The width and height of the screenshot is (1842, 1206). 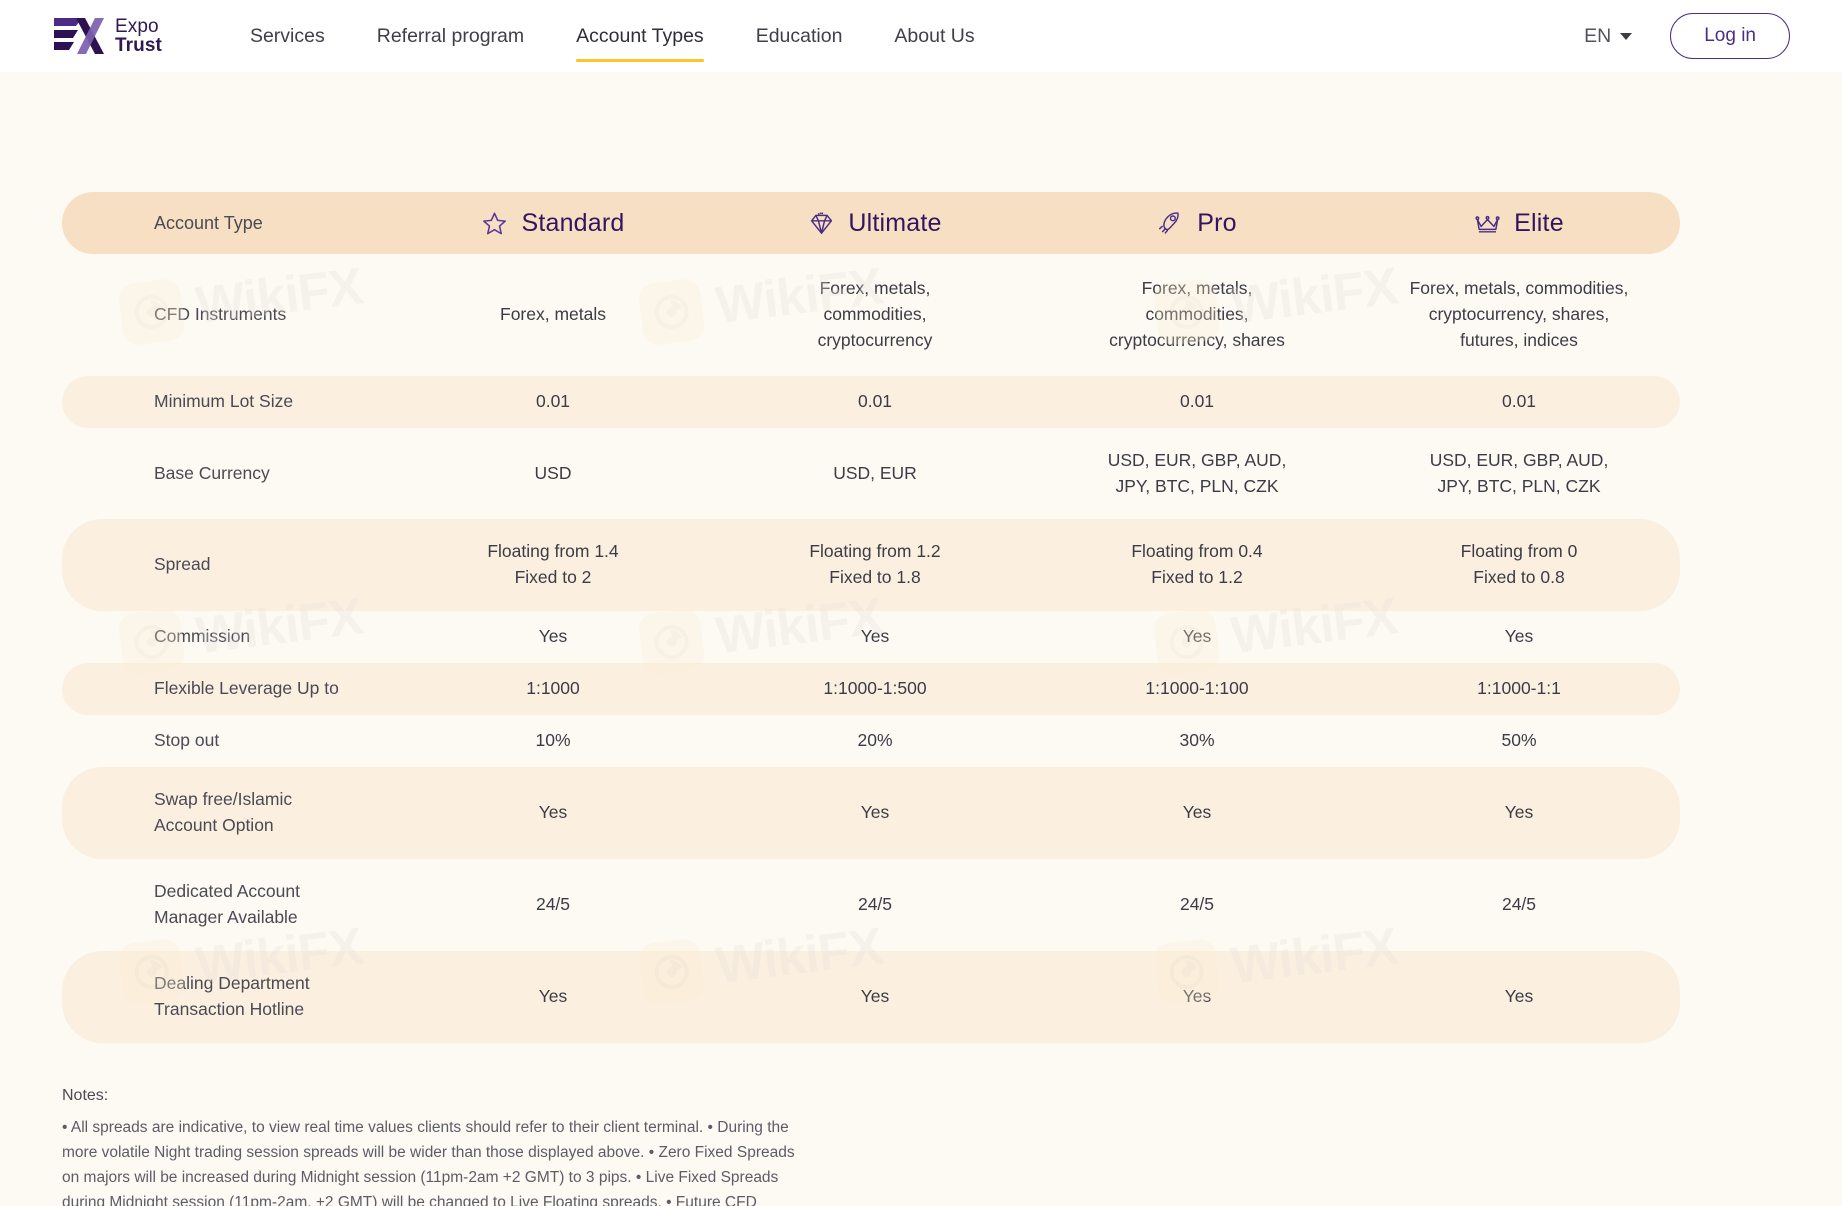 I want to click on table-header-row: Account Type Standard Ultimate Pro Elite, so click(x=871, y=223).